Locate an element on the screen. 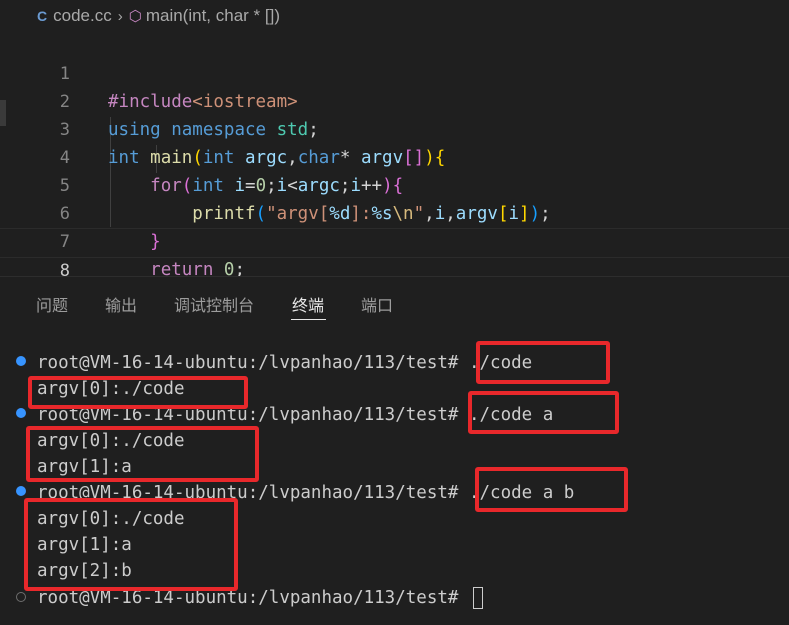 The width and height of the screenshot is (789, 625). tab-ports: 端口 is located at coordinates (377, 304).